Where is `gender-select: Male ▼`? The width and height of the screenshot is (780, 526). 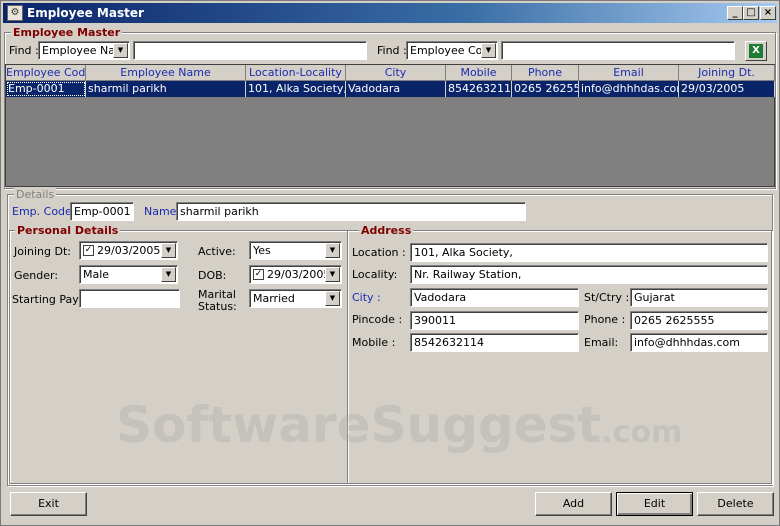
gender-select: Male ▼ is located at coordinates (128, 274).